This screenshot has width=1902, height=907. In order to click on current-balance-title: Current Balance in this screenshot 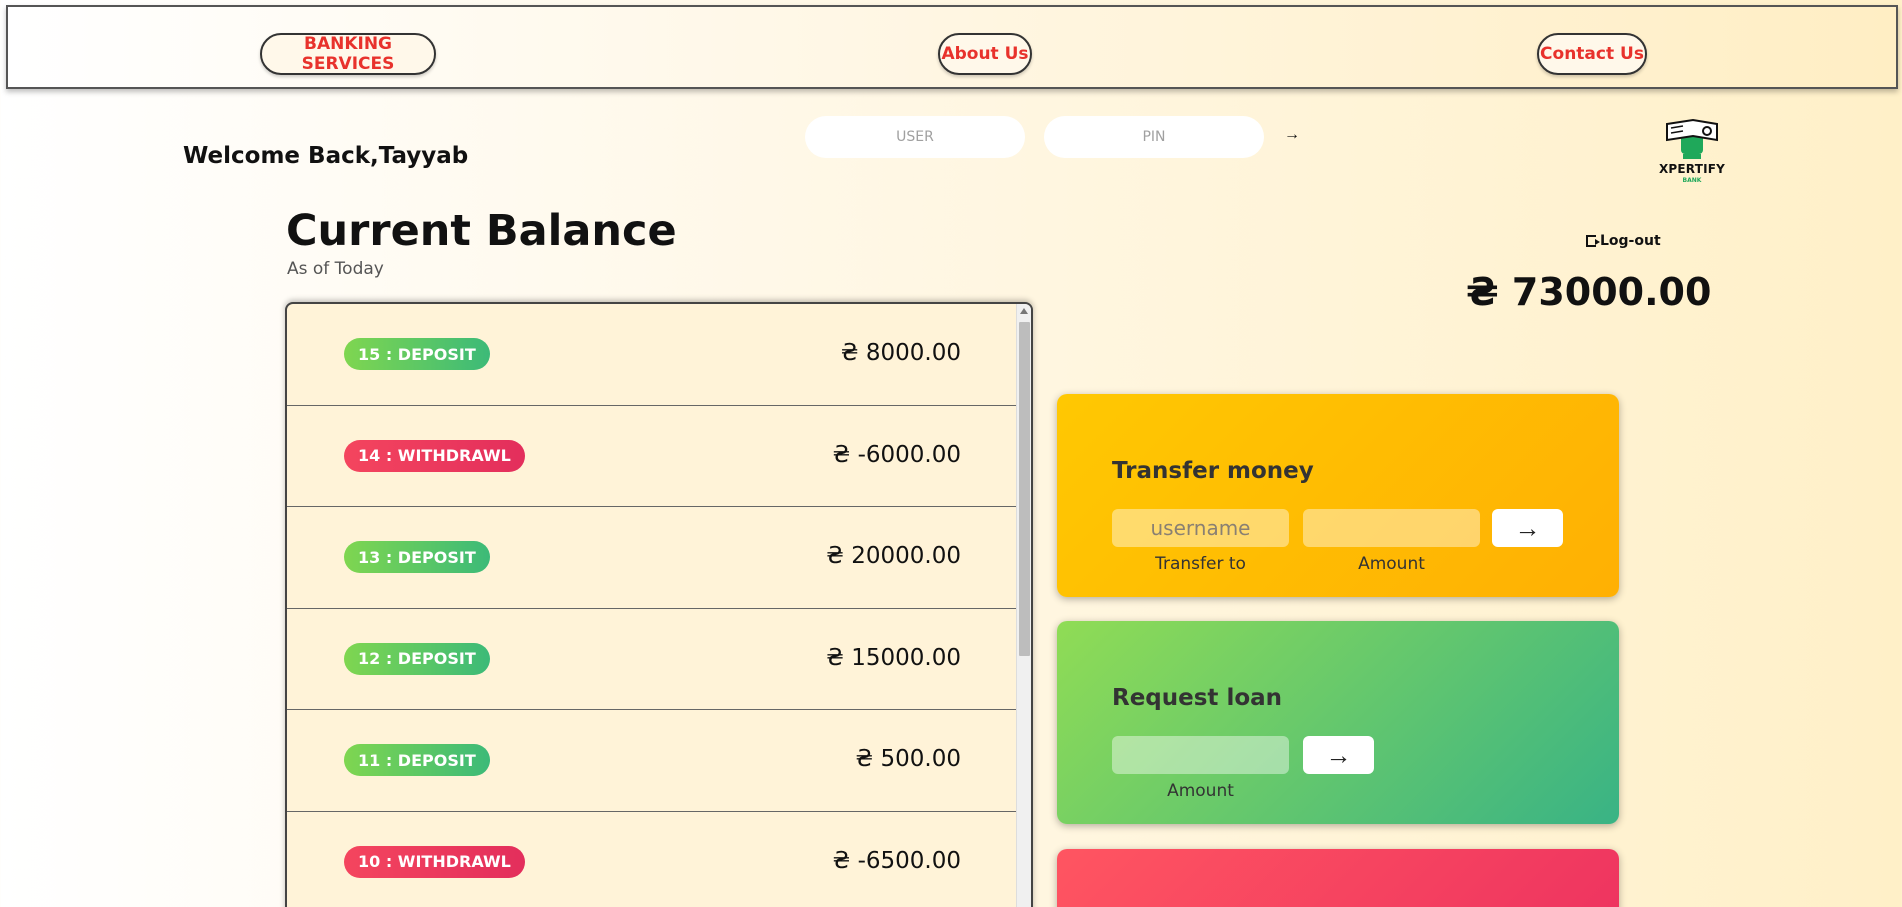, I will do `click(481, 231)`.